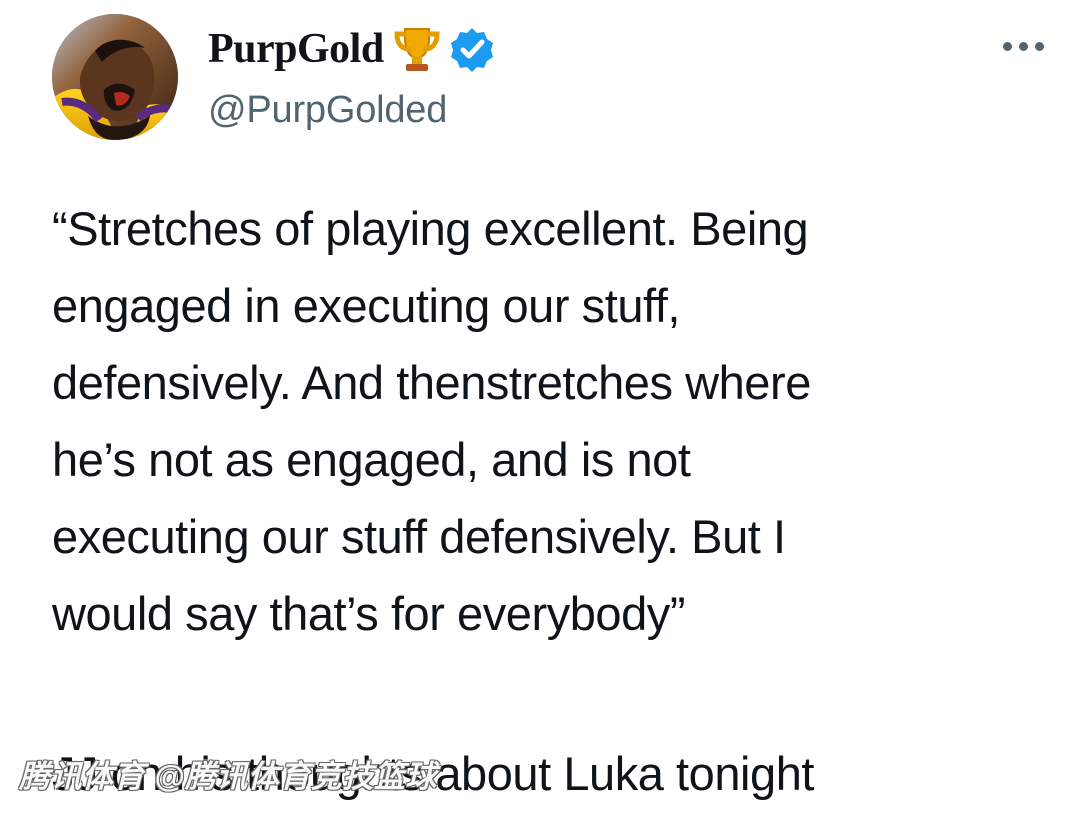 This screenshot has height=815, width=1080. What do you see at coordinates (417, 49) in the screenshot?
I see `trophy-icon` at bounding box center [417, 49].